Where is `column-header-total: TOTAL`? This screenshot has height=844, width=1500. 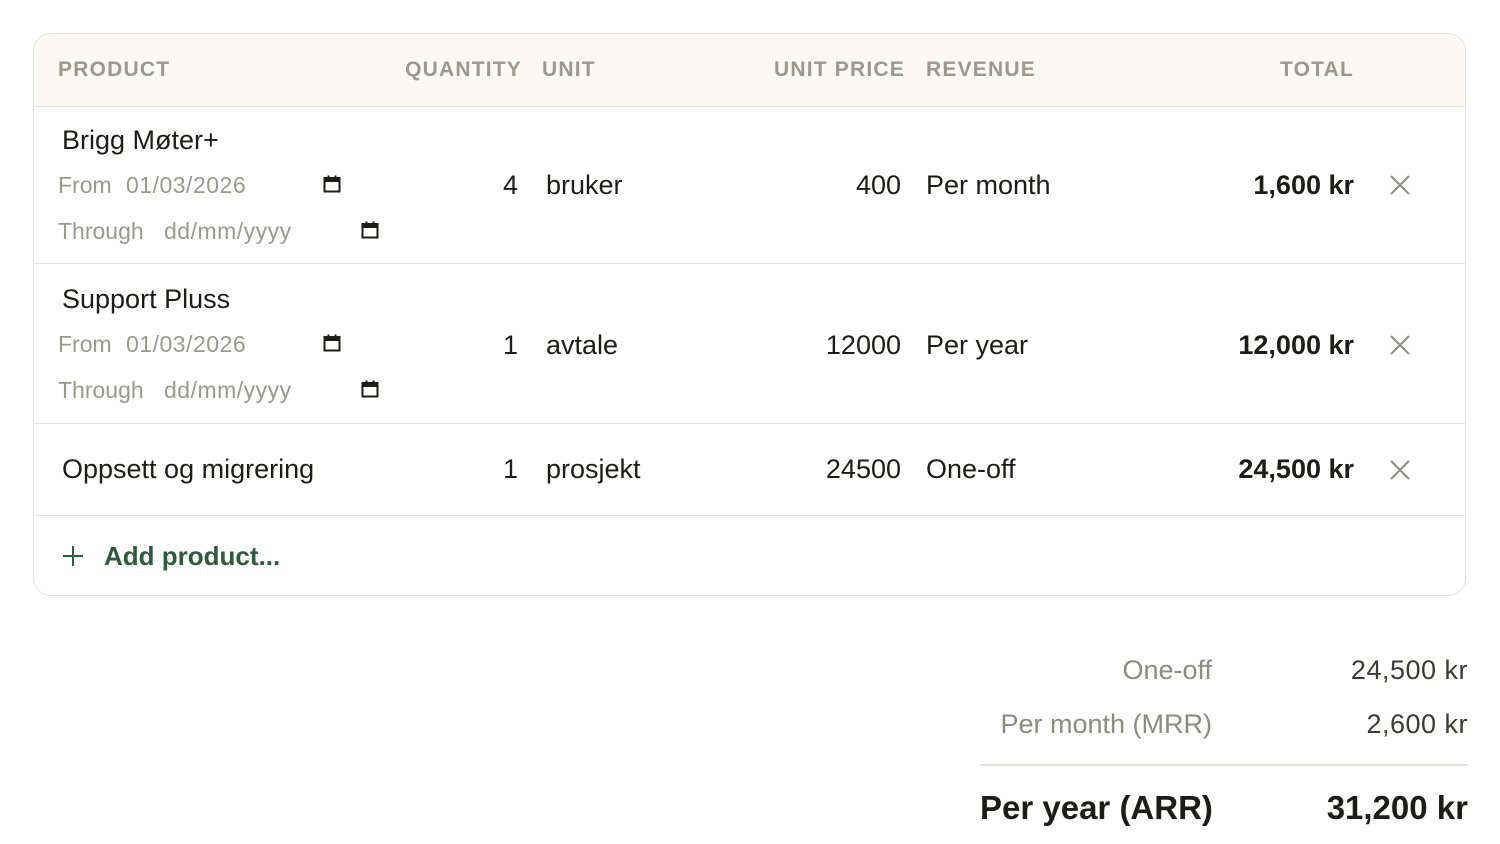 column-header-total: TOTAL is located at coordinates (1316, 69).